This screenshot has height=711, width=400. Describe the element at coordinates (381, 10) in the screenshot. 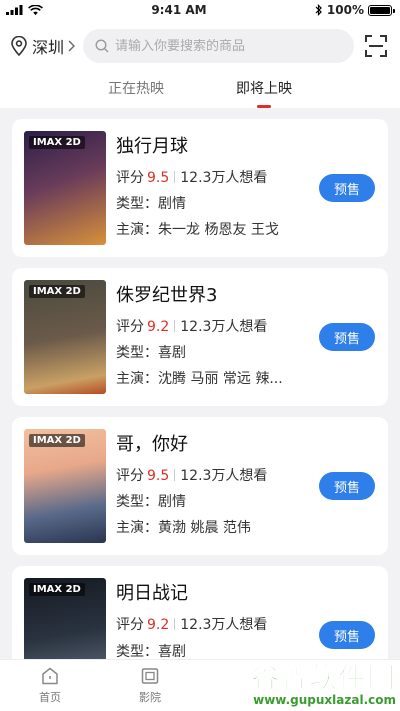

I see `battery-icon` at that location.